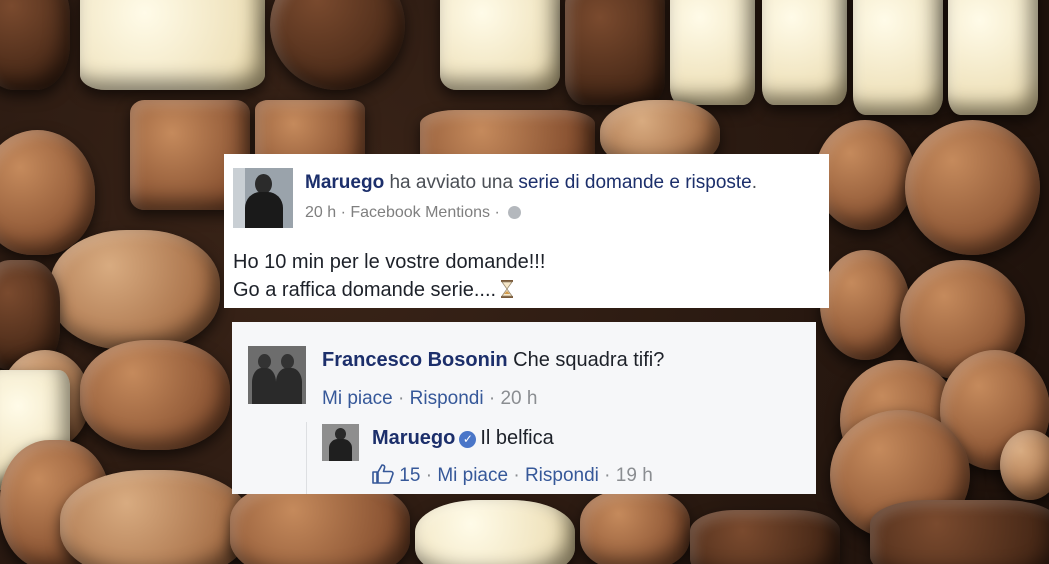 This screenshot has height=564, width=1049. I want to click on reply-line: Maruego ✓ Il belfica, so click(463, 438).